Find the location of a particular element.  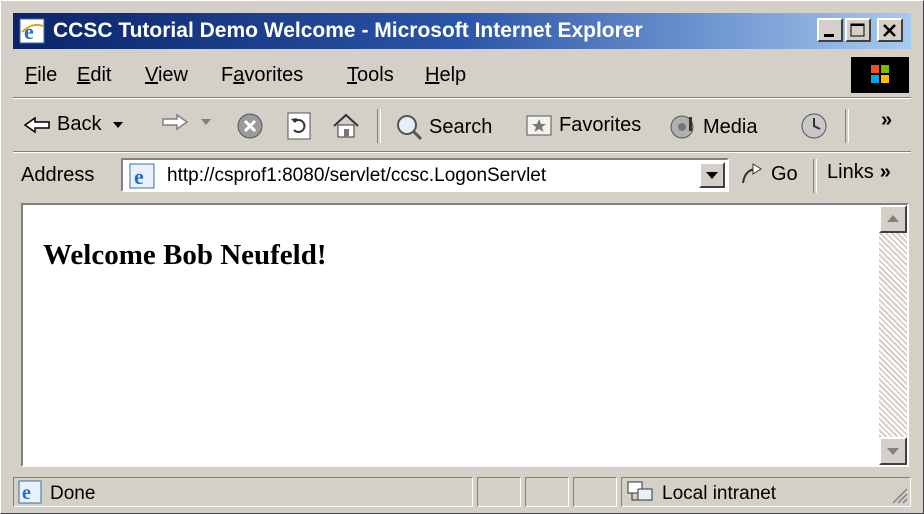

standard-toolbar: Back Search Favorites Media » is located at coordinates (462, 126).